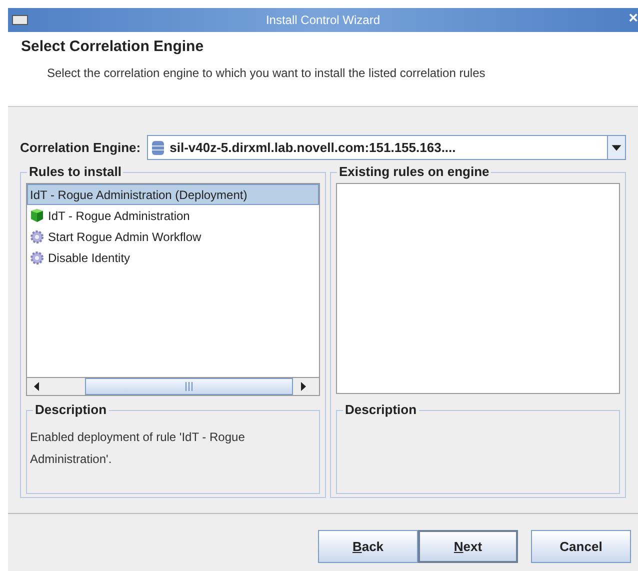  I want to click on rule-item: Start Rogue Admin Workflow, so click(173, 236).